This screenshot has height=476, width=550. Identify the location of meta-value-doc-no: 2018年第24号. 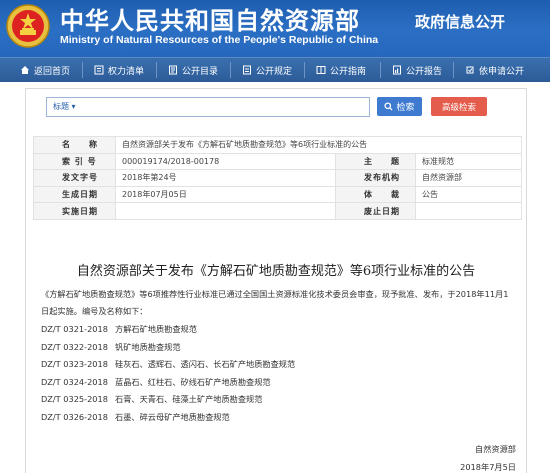
(225, 178).